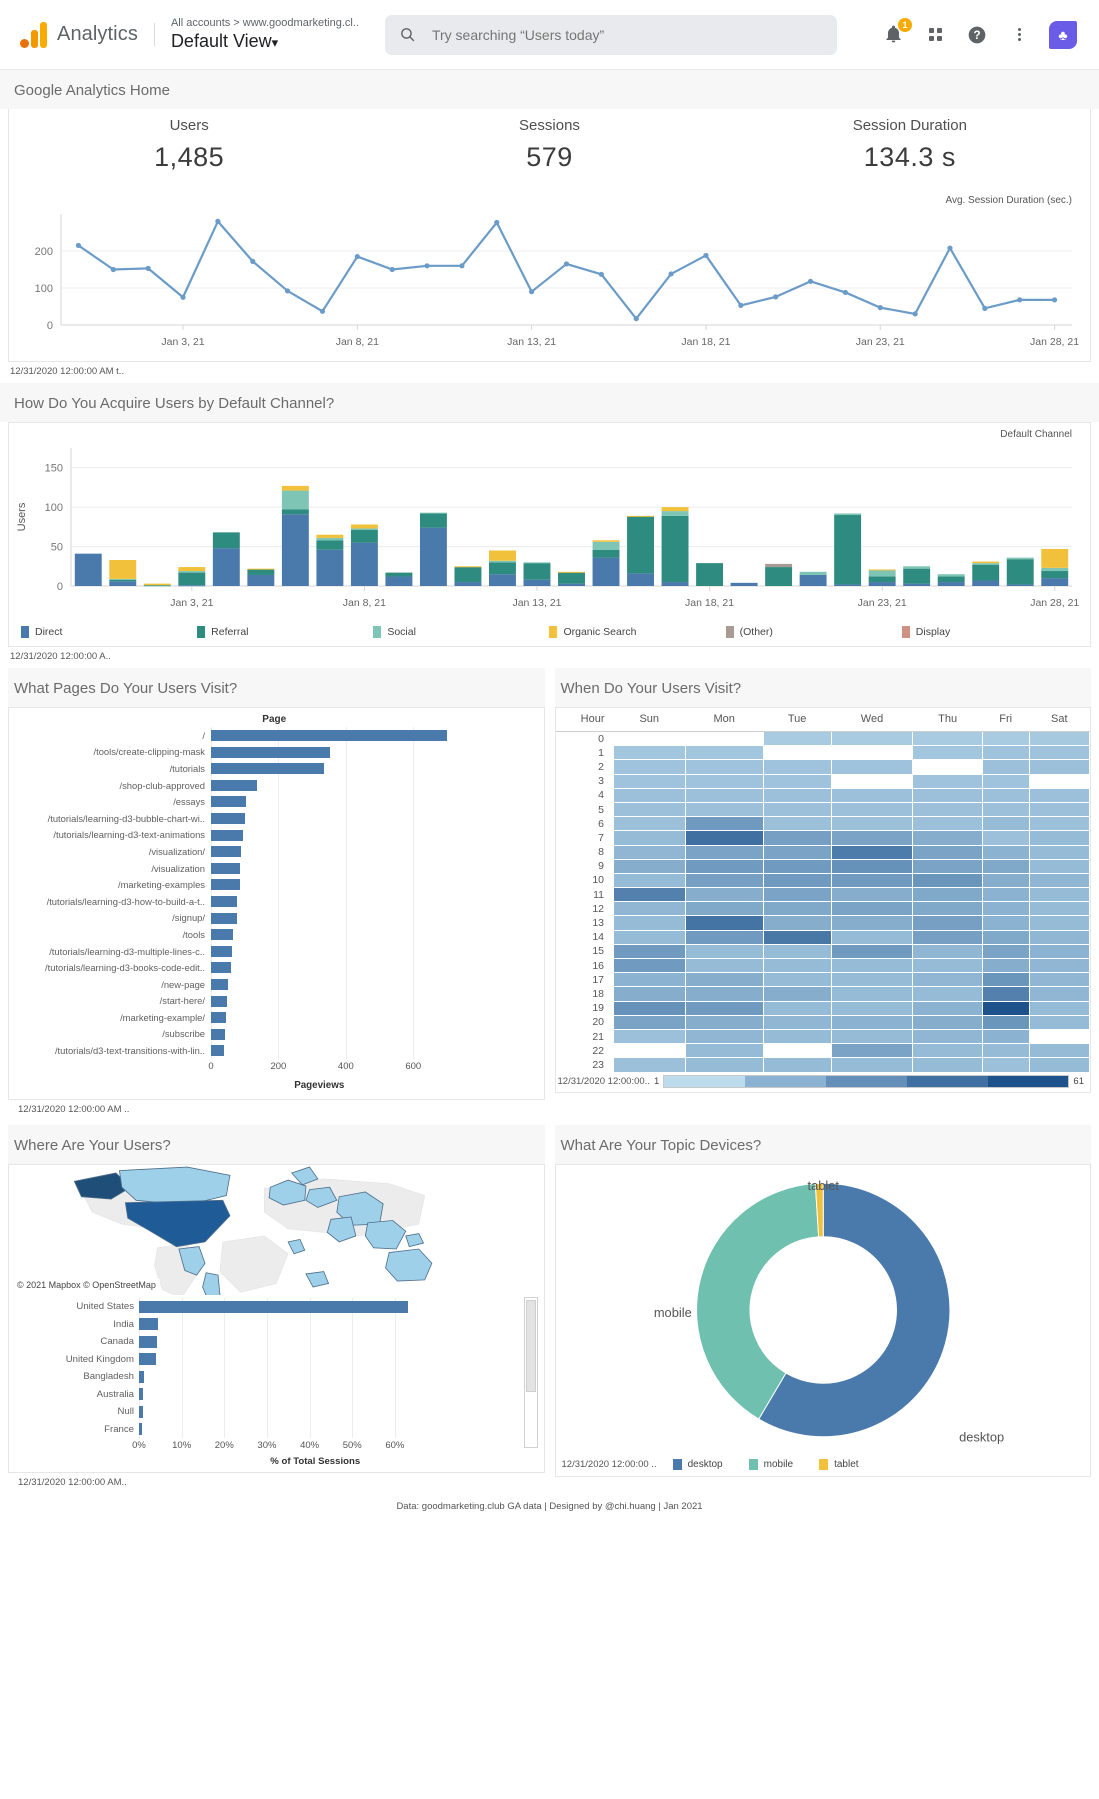 The height and width of the screenshot is (1799, 1099). Describe the element at coordinates (265, 1429) in the screenshot. I see `list-item: France` at that location.